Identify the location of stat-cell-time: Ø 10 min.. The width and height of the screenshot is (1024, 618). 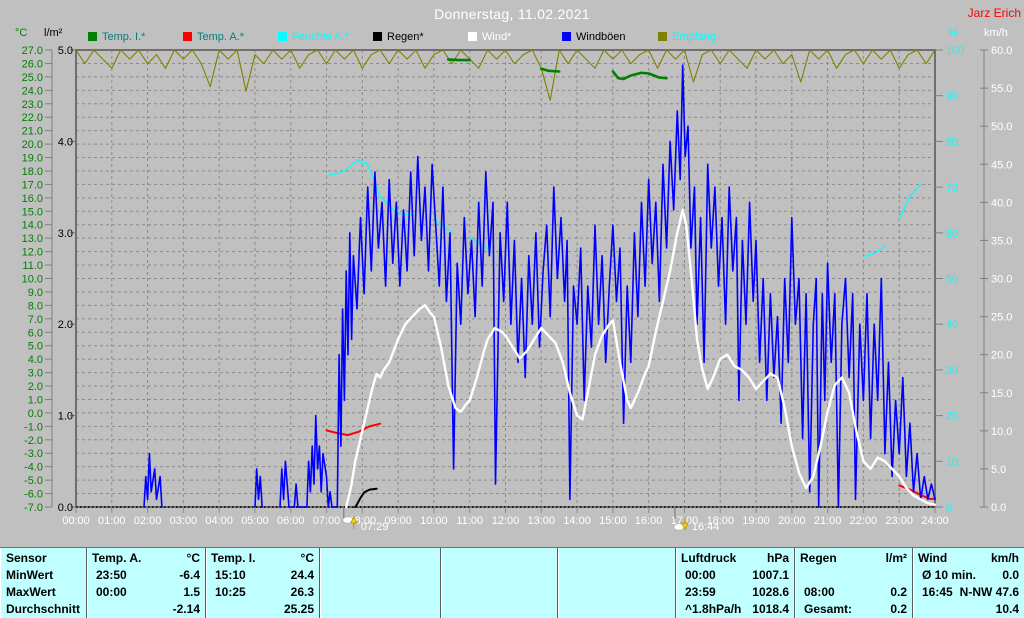
(949, 575).